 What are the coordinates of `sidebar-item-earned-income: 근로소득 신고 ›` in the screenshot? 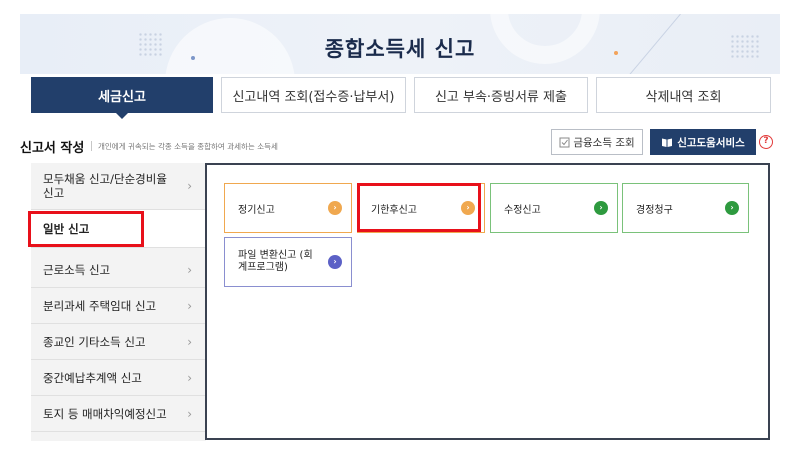 It's located at (118, 270).